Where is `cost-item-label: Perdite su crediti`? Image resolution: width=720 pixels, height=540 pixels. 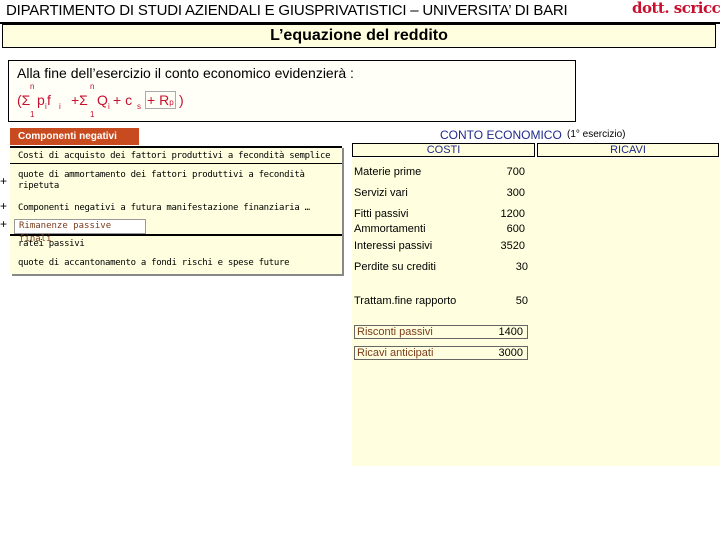
cost-item-label: Perdite su crediti is located at coordinates (395, 267).